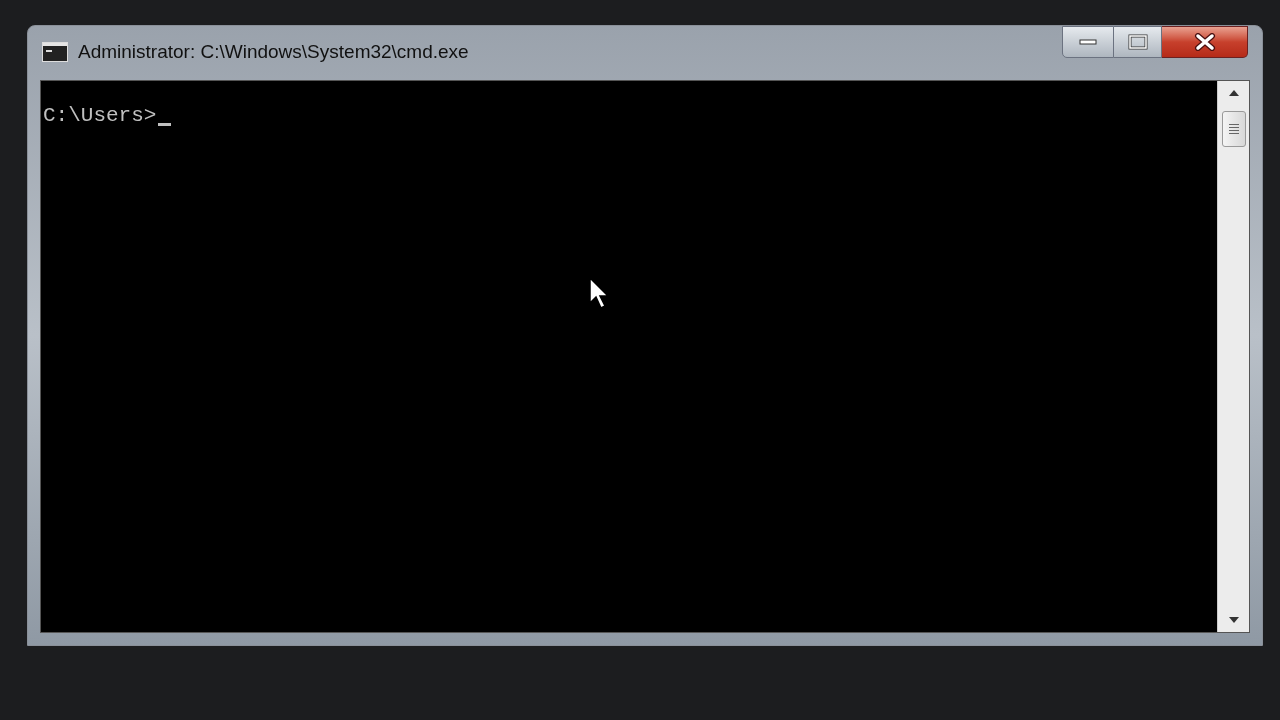  What do you see at coordinates (1233, 129) in the screenshot?
I see `scrollbar-thumb` at bounding box center [1233, 129].